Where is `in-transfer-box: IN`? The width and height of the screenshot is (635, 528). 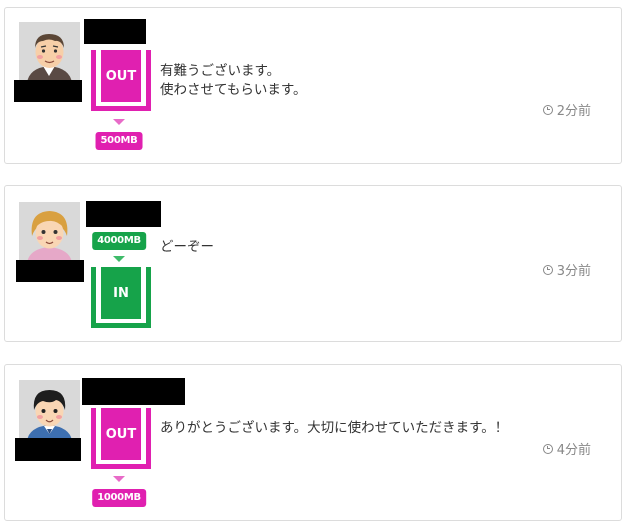
in-transfer-box: IN is located at coordinates (121, 297).